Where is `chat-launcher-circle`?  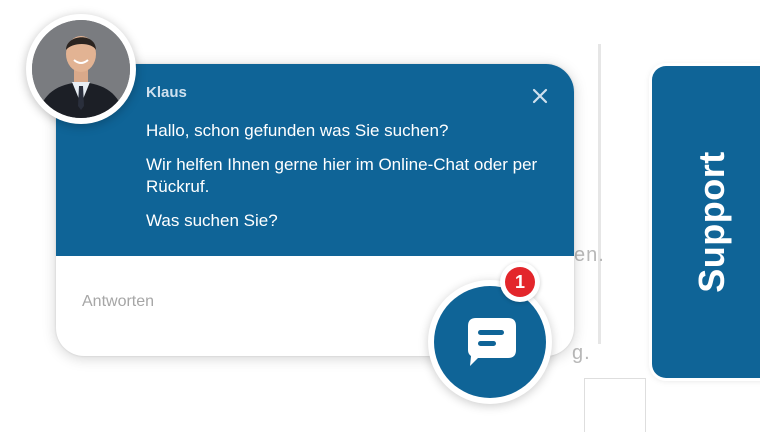
chat-launcher-circle is located at coordinates (490, 342).